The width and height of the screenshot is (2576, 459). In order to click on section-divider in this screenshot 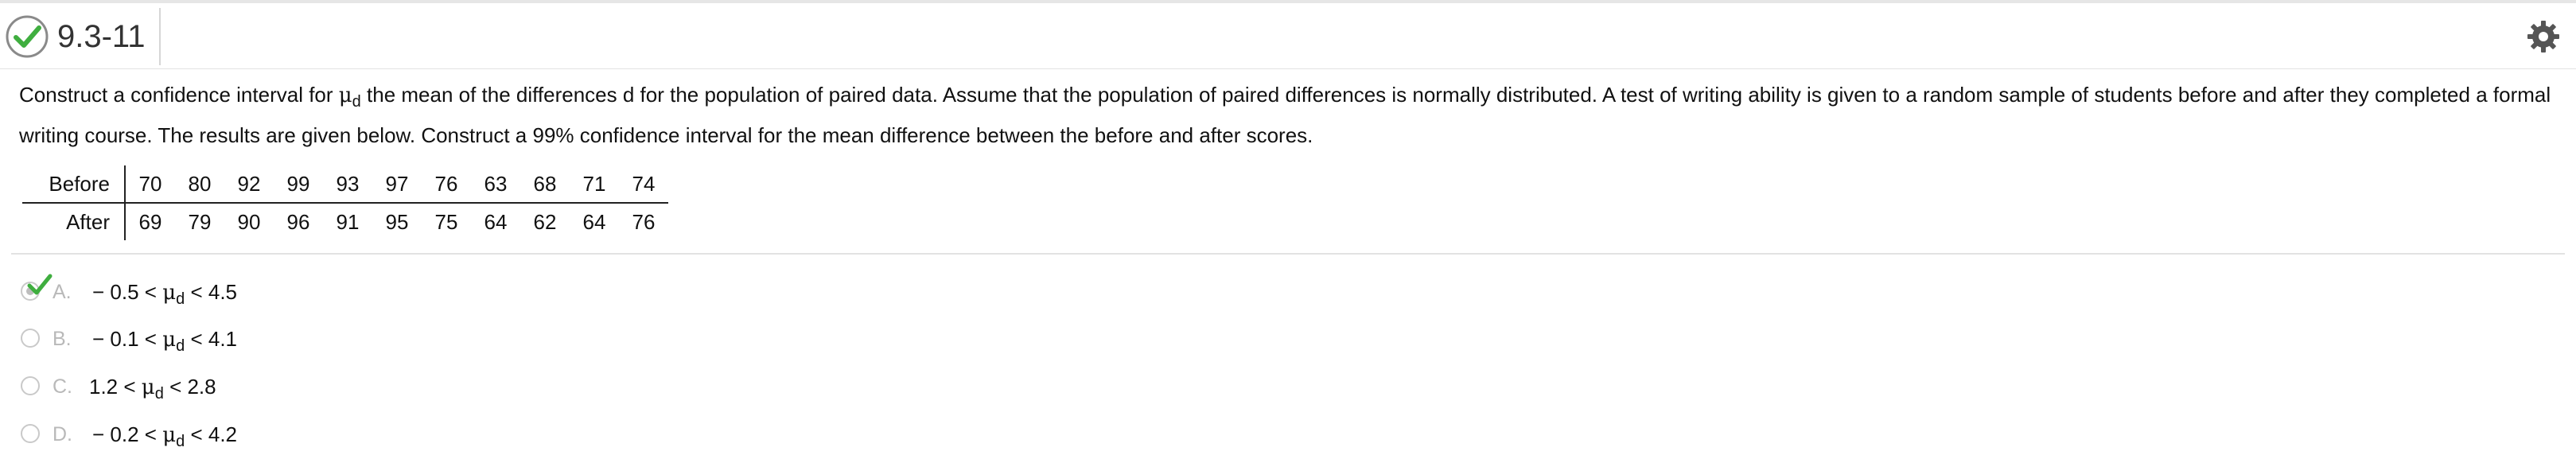, I will do `click(1288, 254)`.